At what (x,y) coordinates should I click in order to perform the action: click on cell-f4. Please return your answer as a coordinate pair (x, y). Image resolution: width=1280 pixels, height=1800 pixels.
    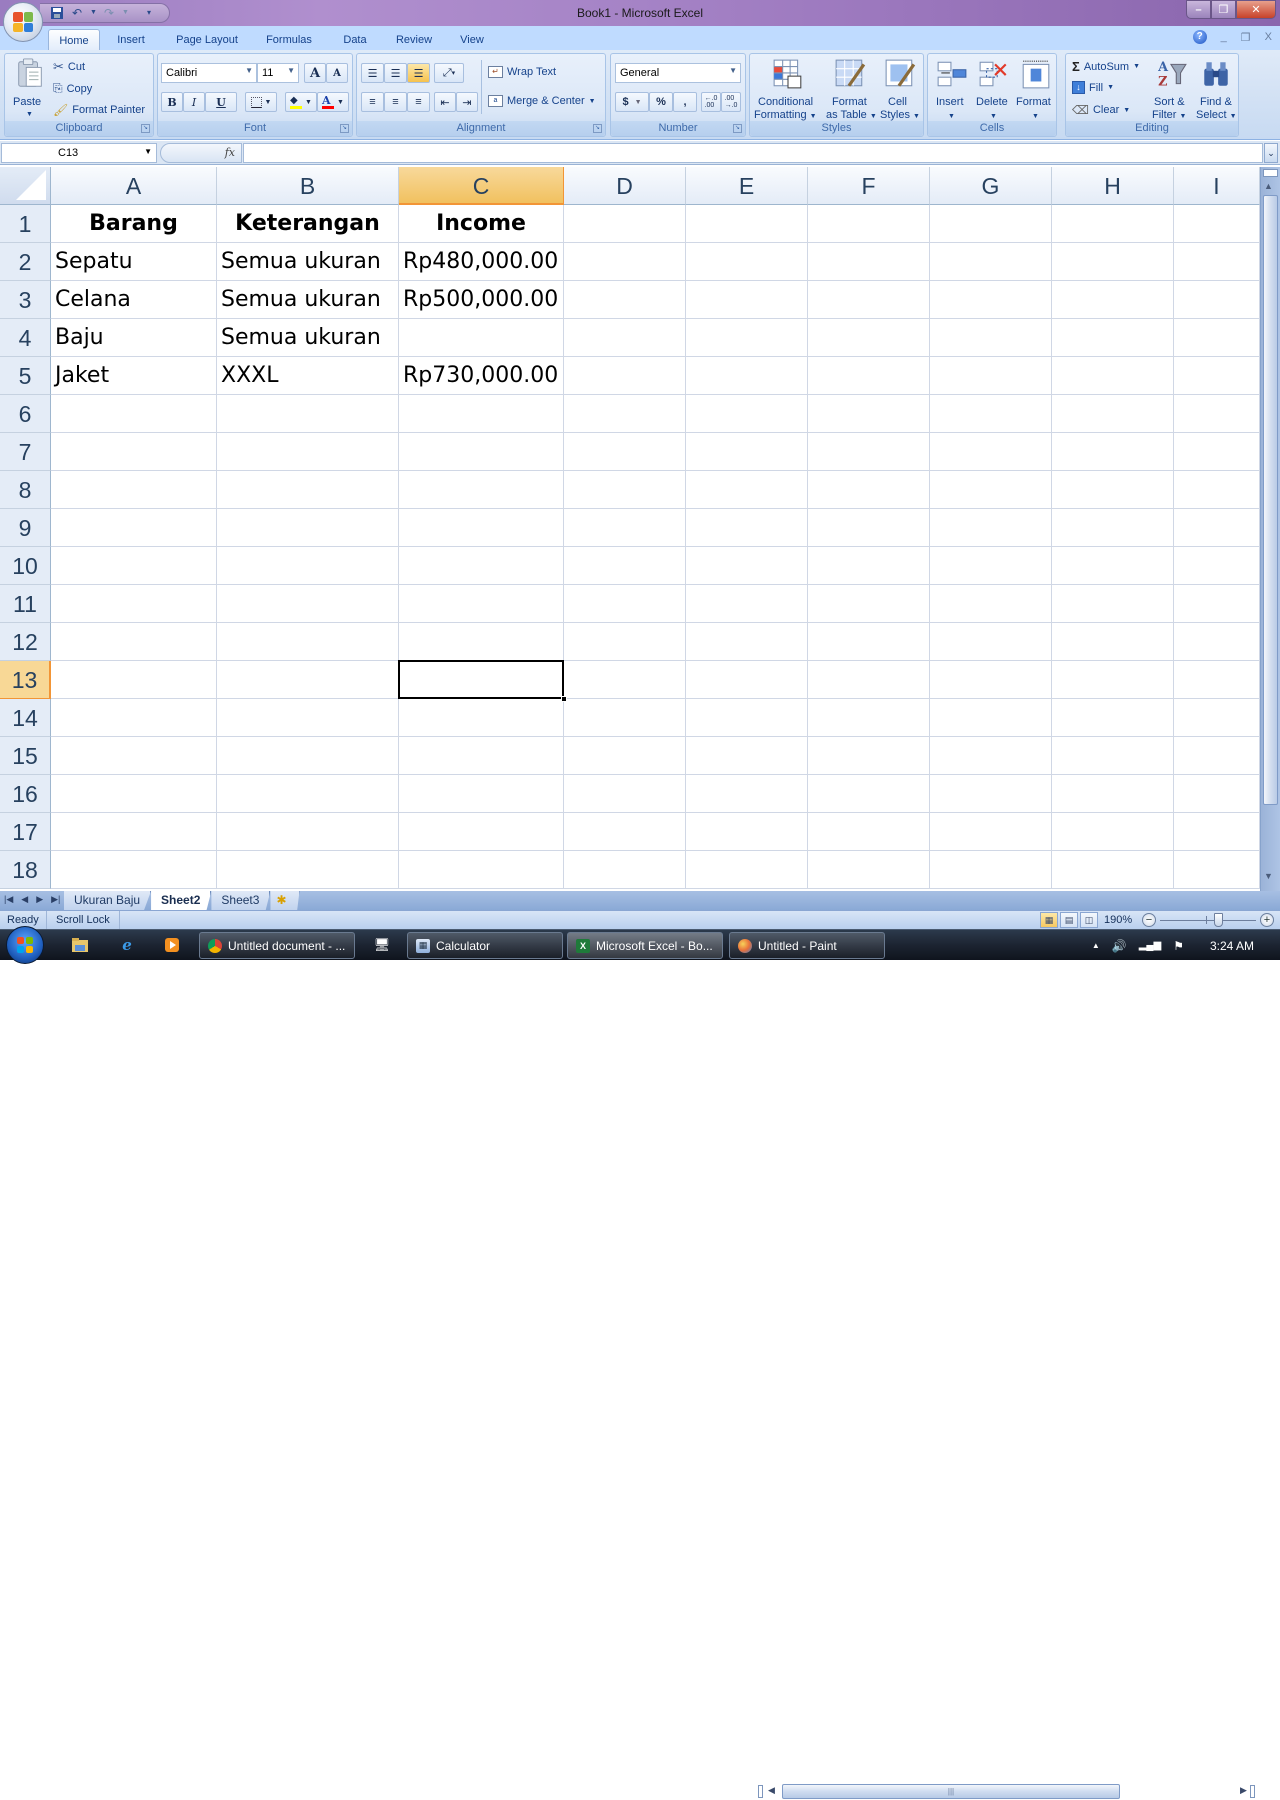
    Looking at the image, I should click on (869, 338).